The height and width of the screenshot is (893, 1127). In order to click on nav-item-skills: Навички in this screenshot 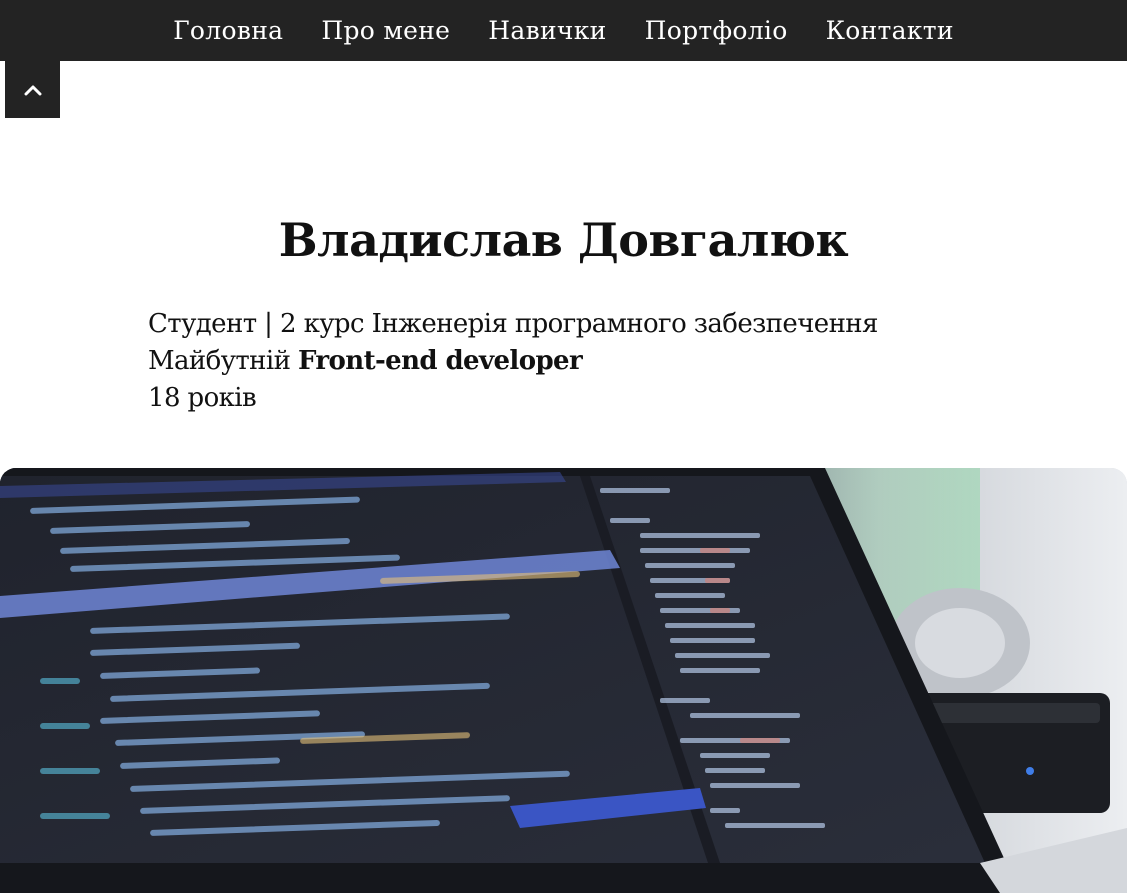, I will do `click(547, 30)`.